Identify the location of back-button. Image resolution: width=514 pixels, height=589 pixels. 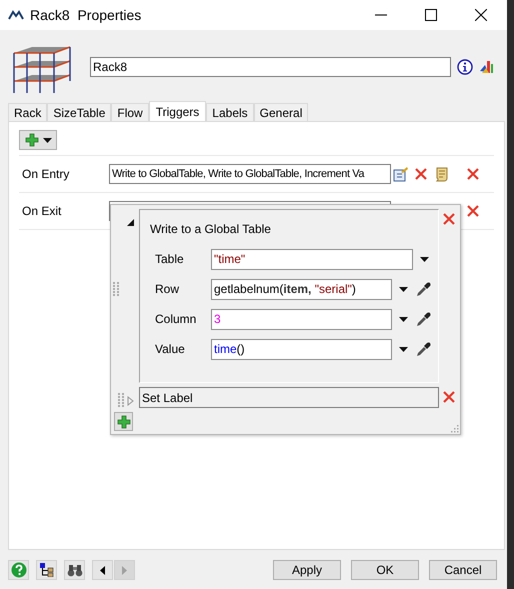
(102, 570).